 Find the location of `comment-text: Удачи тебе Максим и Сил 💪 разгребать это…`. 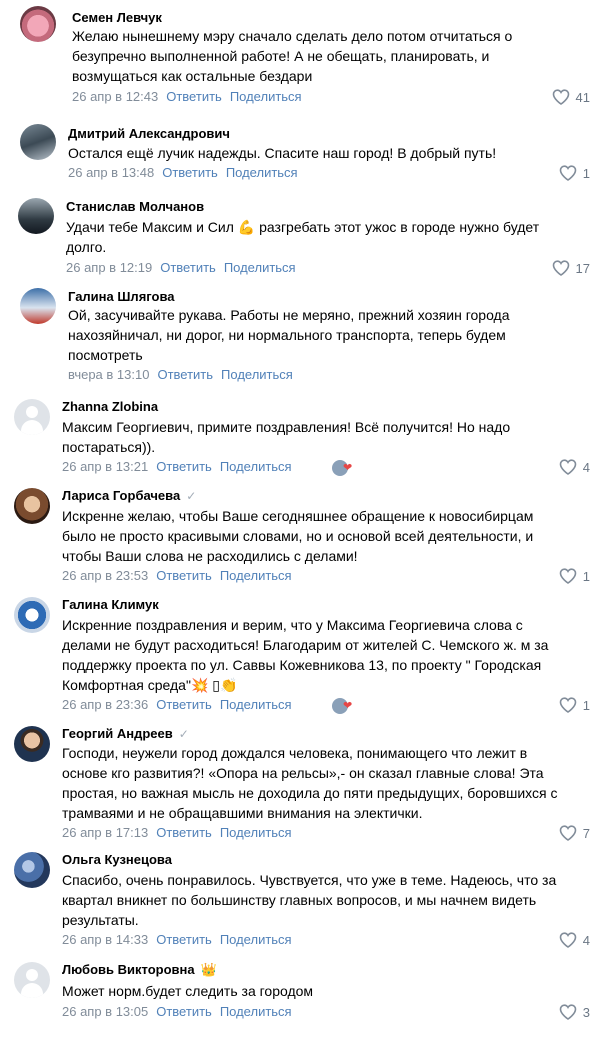

comment-text: Удачи тебе Максим и Сил 💪 разгребать это… is located at coordinates (303, 237).